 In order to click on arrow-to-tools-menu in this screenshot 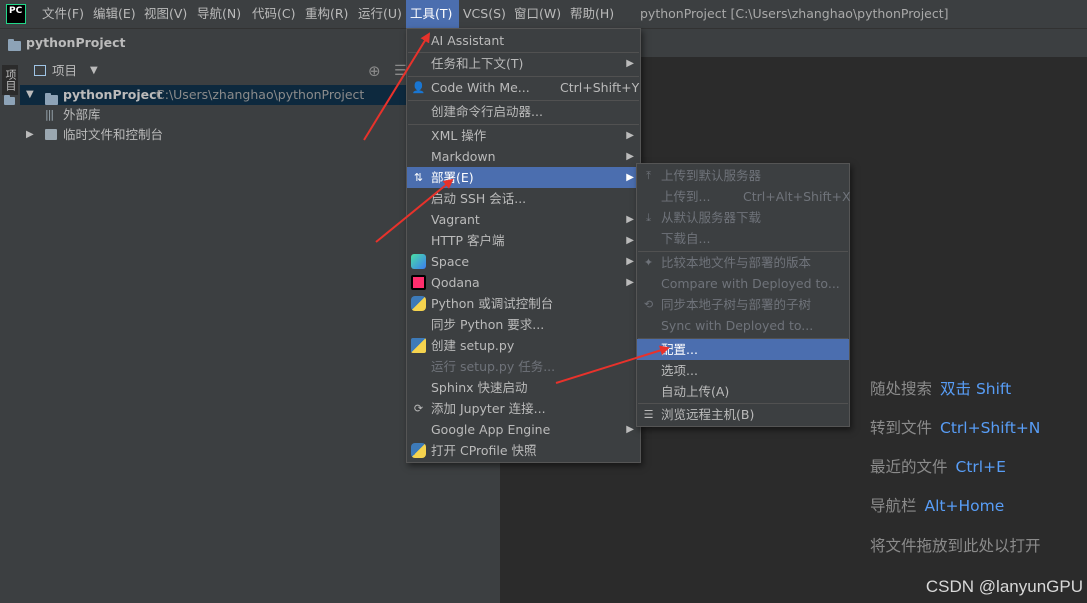, I will do `click(397, 86)`.